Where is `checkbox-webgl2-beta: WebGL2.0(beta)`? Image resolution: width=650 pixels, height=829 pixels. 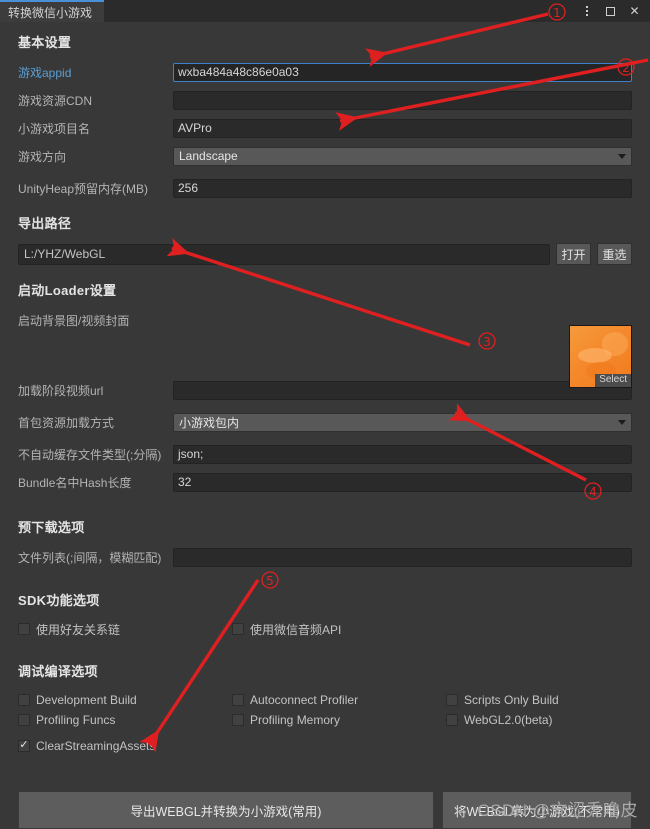 checkbox-webgl2-beta: WebGL2.0(beta) is located at coordinates (539, 720).